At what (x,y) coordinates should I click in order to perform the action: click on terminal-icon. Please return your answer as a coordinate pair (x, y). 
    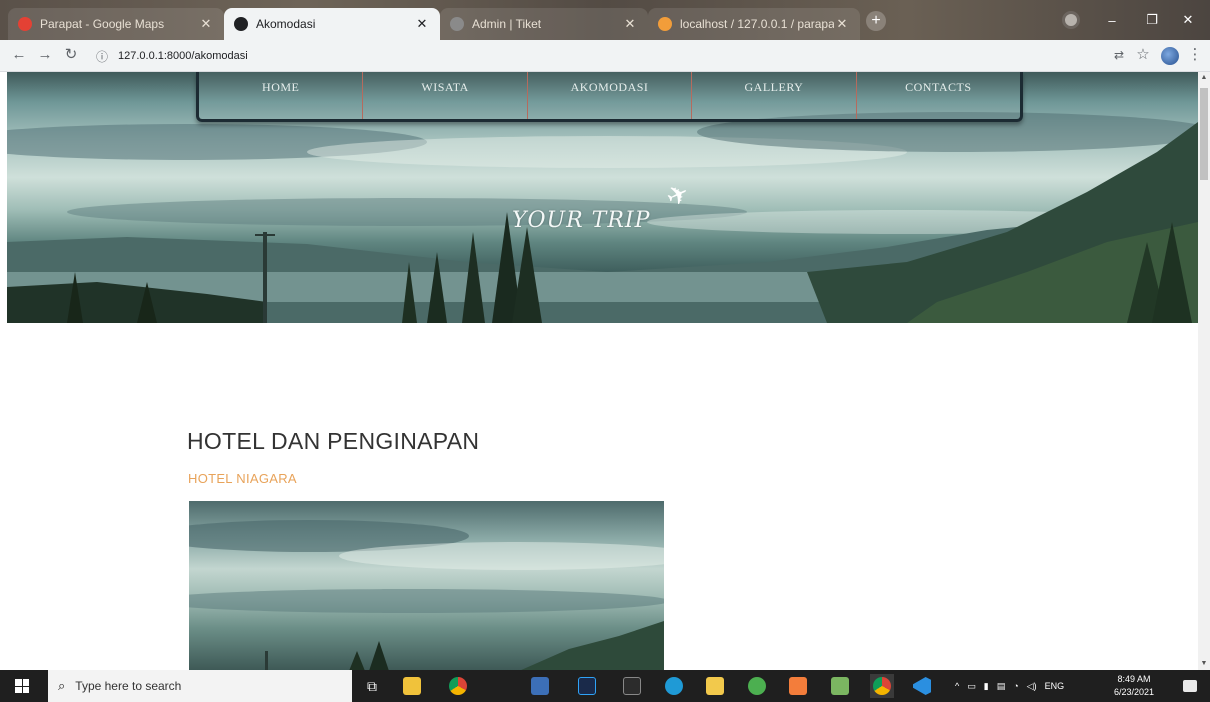
    Looking at the image, I should click on (632, 686).